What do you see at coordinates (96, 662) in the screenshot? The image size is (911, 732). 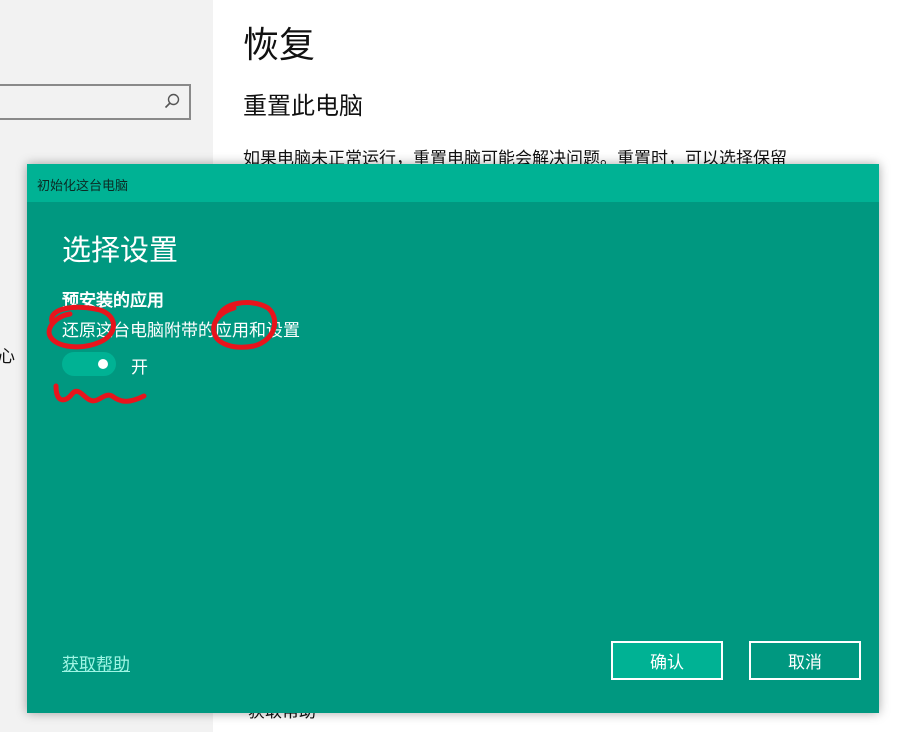 I see `get-help-link: 获取帮助` at bounding box center [96, 662].